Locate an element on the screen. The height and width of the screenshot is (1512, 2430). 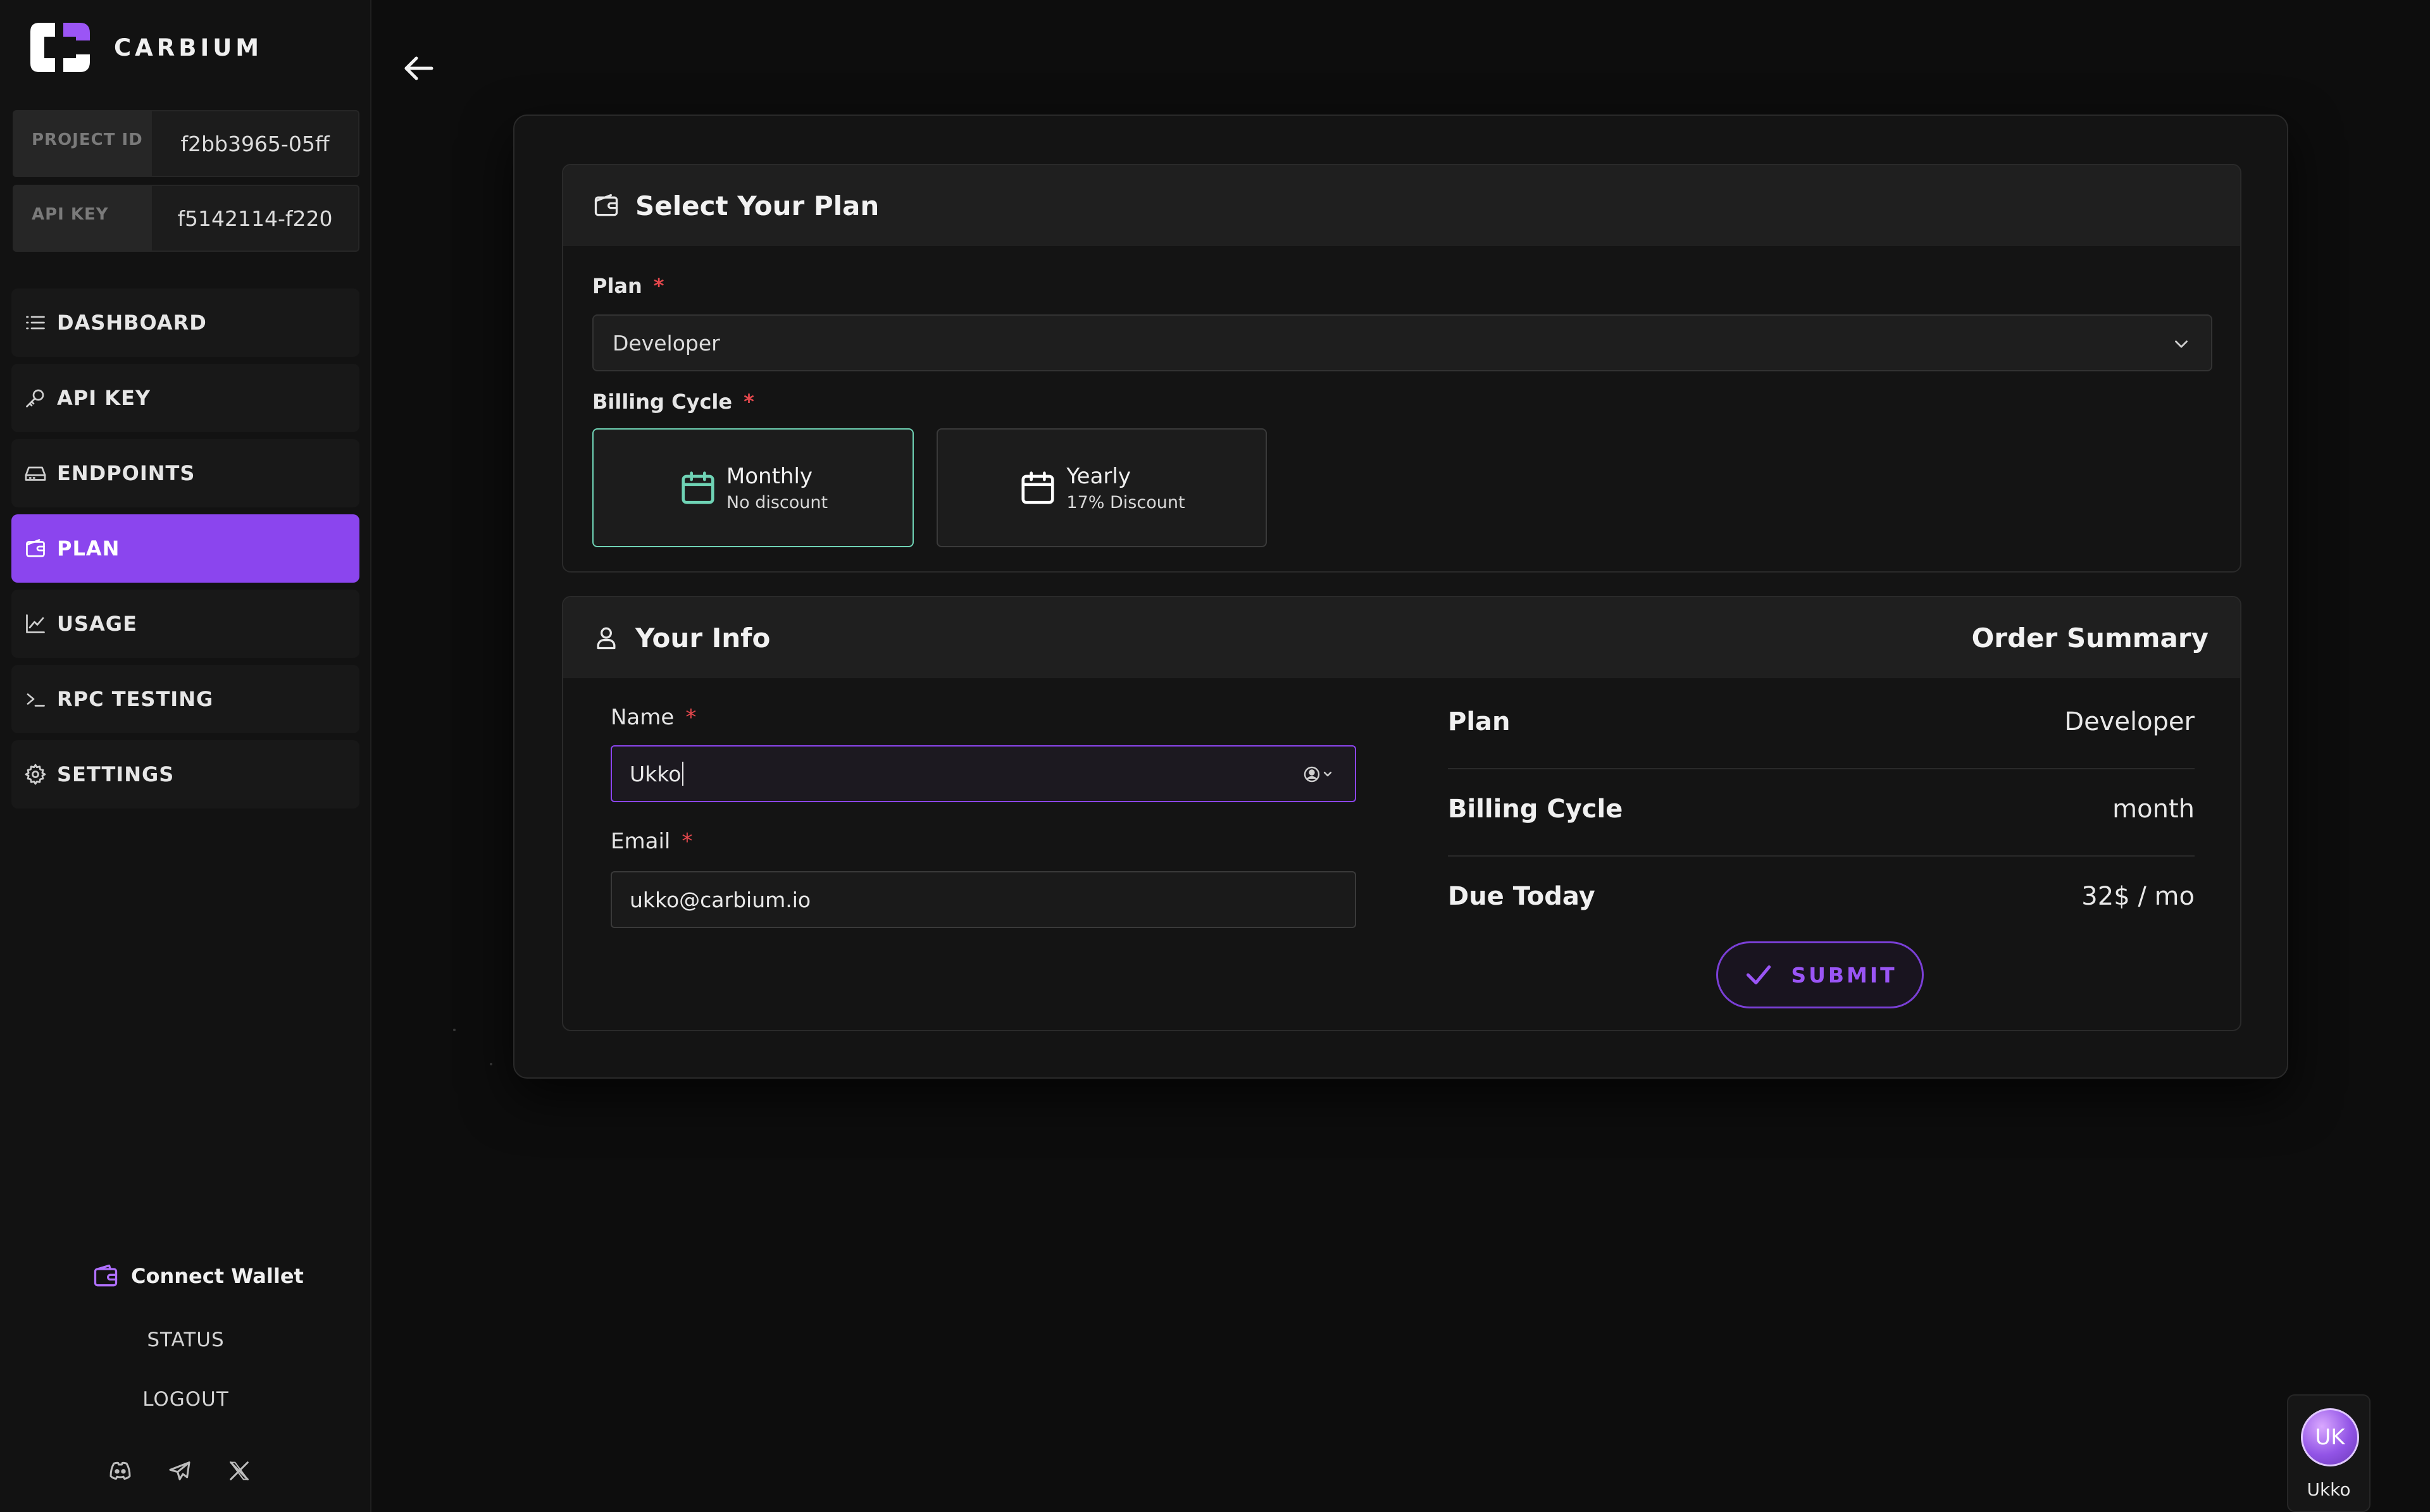
discord-icon is located at coordinates (120, 1471).